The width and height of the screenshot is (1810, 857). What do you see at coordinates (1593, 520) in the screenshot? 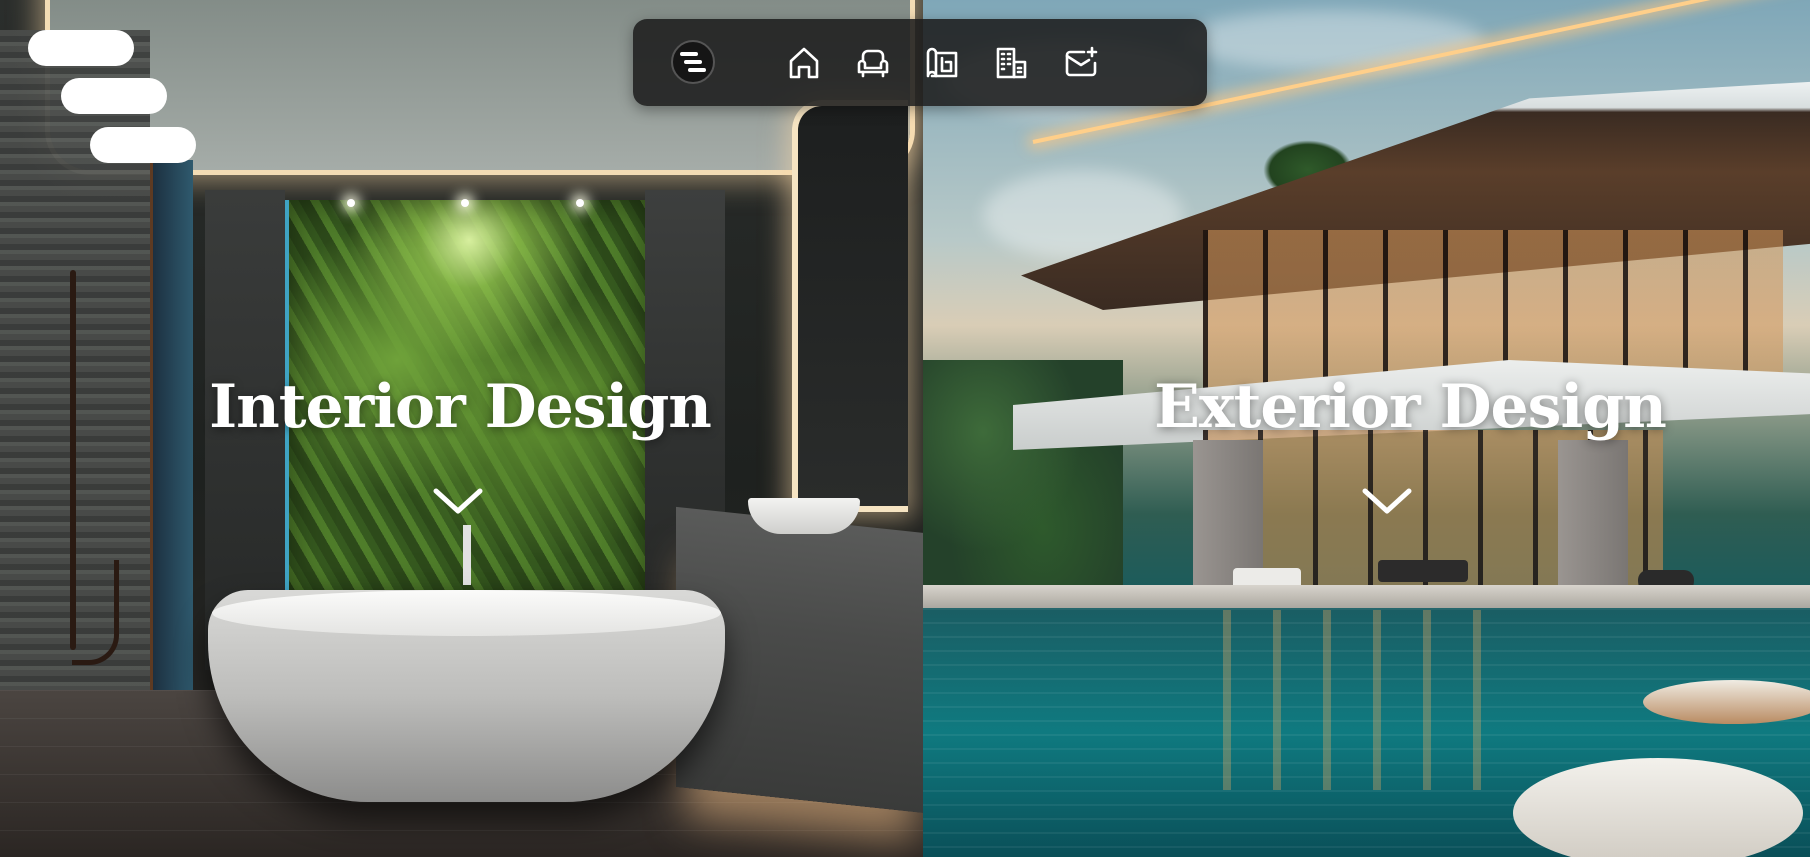
I see `concrete-column` at bounding box center [1593, 520].